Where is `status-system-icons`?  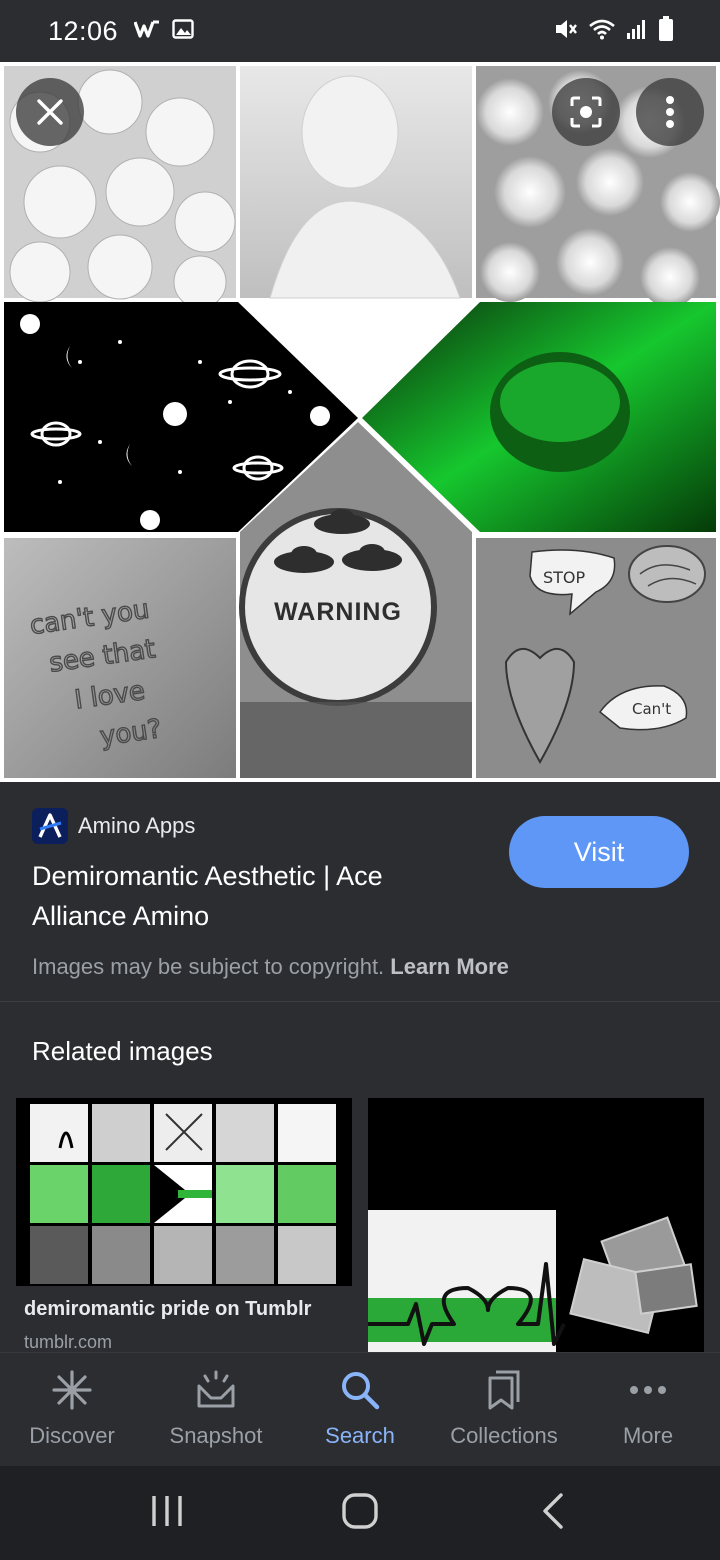
status-system-icons is located at coordinates (614, 31).